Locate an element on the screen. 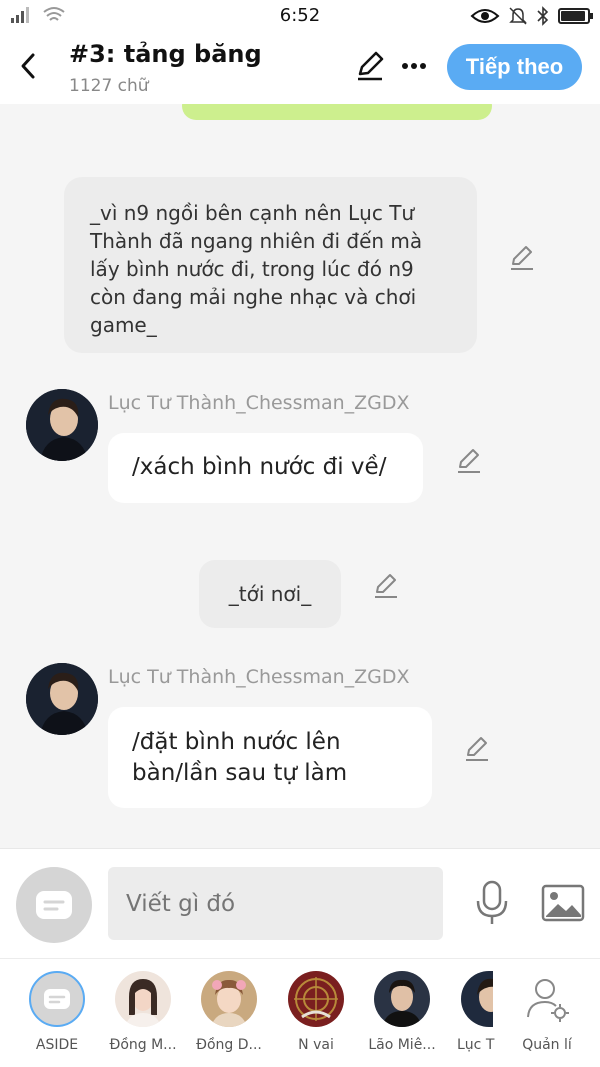 The width and height of the screenshot is (600, 1067). character-item: Lục T is located at coordinates (475, 1012).